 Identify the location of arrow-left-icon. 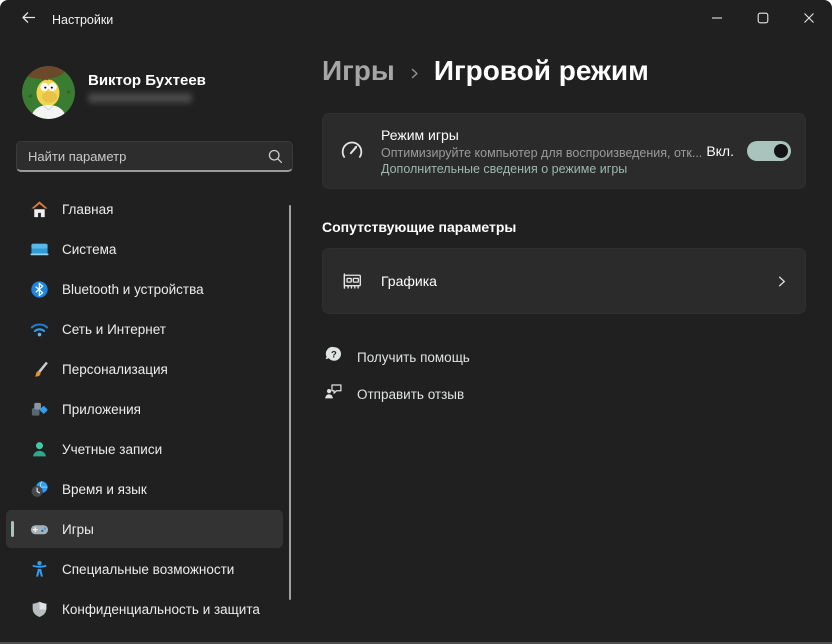
(28, 20).